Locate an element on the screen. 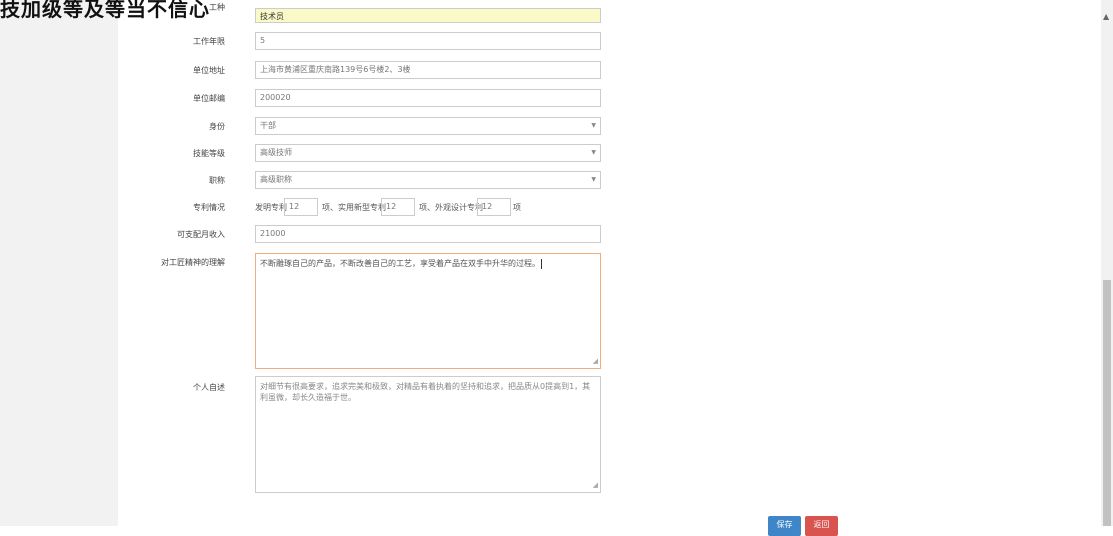 This screenshot has width=1113, height=536. company-postcode-label: 单位邮编 is located at coordinates (209, 98).